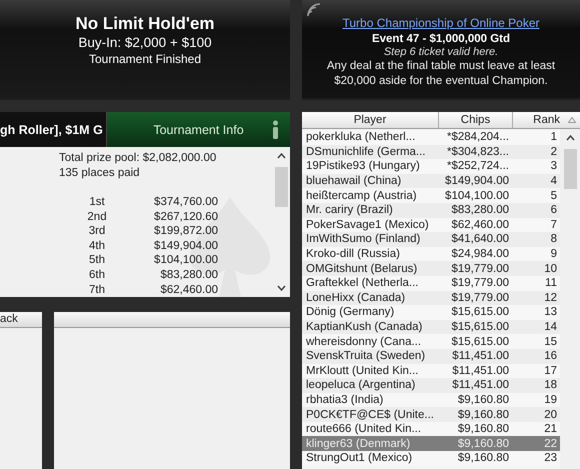 Image resolution: width=580 pixels, height=469 pixels. Describe the element at coordinates (21, 320) in the screenshot. I see `column-header: ack` at that location.